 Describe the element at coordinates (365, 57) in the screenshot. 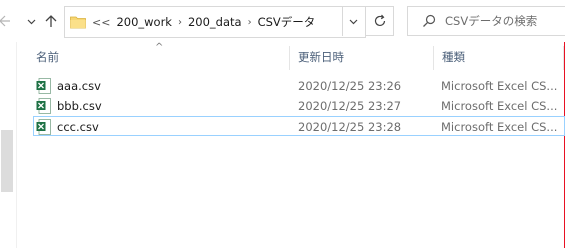

I see `column-header-date: 更新日時` at that location.